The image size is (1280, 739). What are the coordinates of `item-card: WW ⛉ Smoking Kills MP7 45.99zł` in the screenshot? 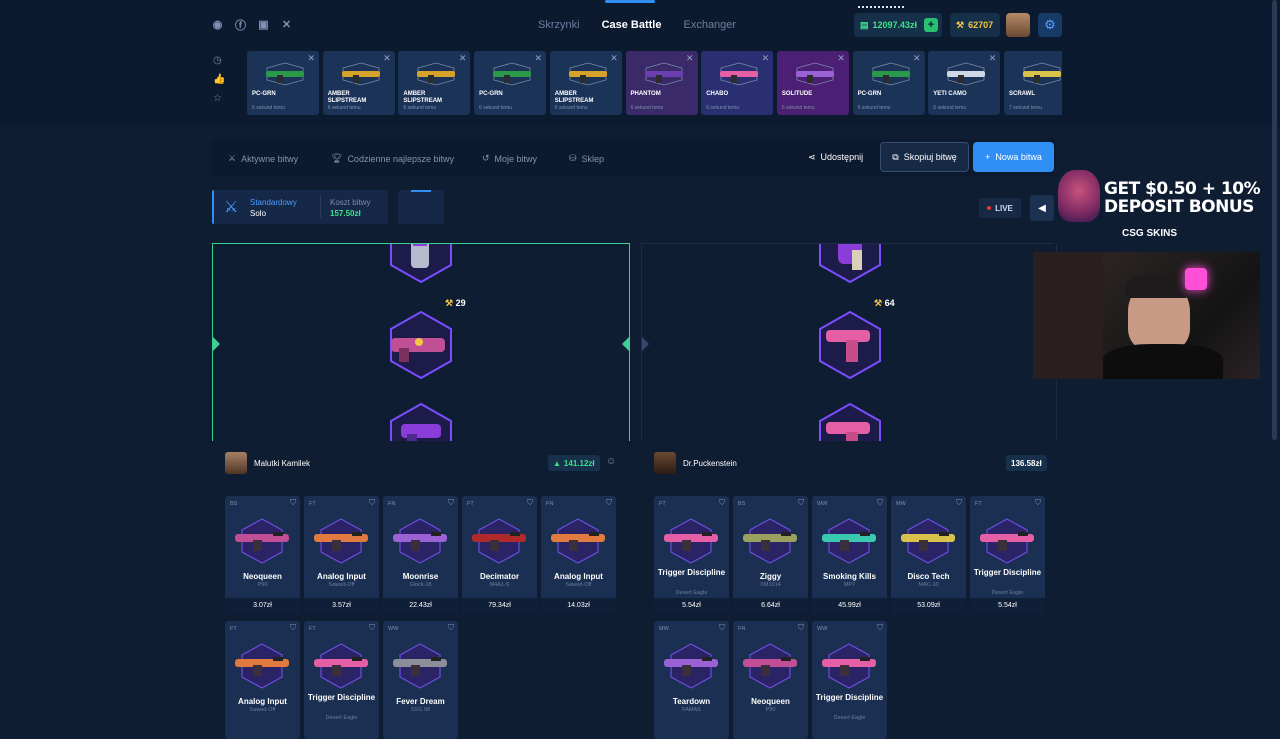 It's located at (849, 555).